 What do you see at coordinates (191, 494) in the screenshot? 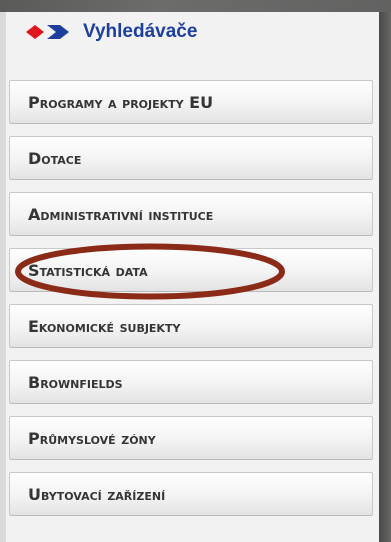
I see `menu-item-ubytovaci: Ubytovací zařízení` at bounding box center [191, 494].